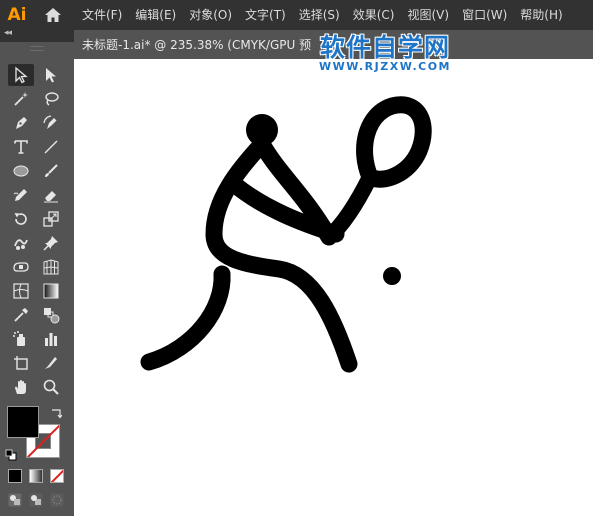  I want to click on hand-icon, so click(20, 387).